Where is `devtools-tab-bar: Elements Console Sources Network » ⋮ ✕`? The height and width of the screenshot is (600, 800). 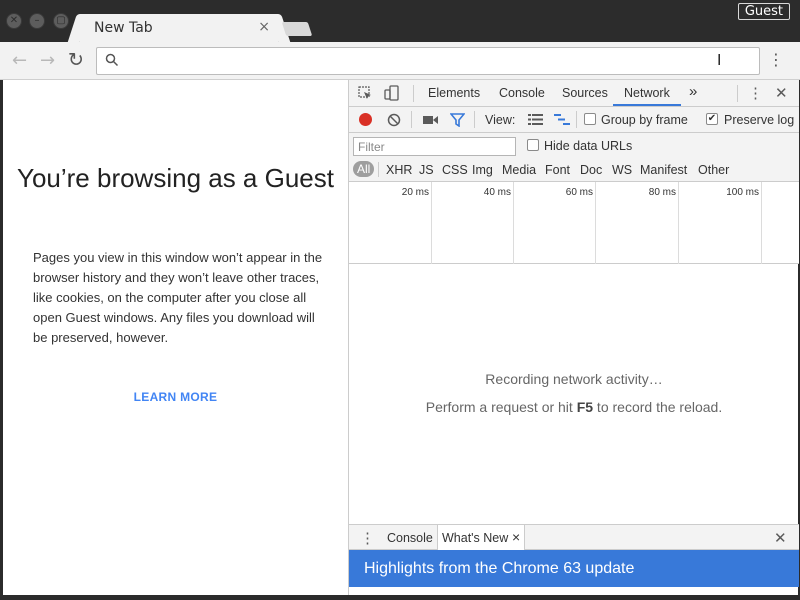
devtools-tab-bar: Elements Console Sources Network » ⋮ ✕ is located at coordinates (574, 93).